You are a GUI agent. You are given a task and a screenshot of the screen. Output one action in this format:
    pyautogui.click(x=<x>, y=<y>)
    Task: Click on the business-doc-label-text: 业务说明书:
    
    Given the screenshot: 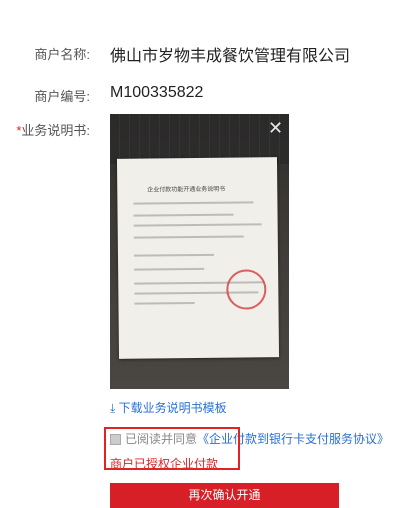 What is the action you would take?
    pyautogui.click(x=55, y=130)
    